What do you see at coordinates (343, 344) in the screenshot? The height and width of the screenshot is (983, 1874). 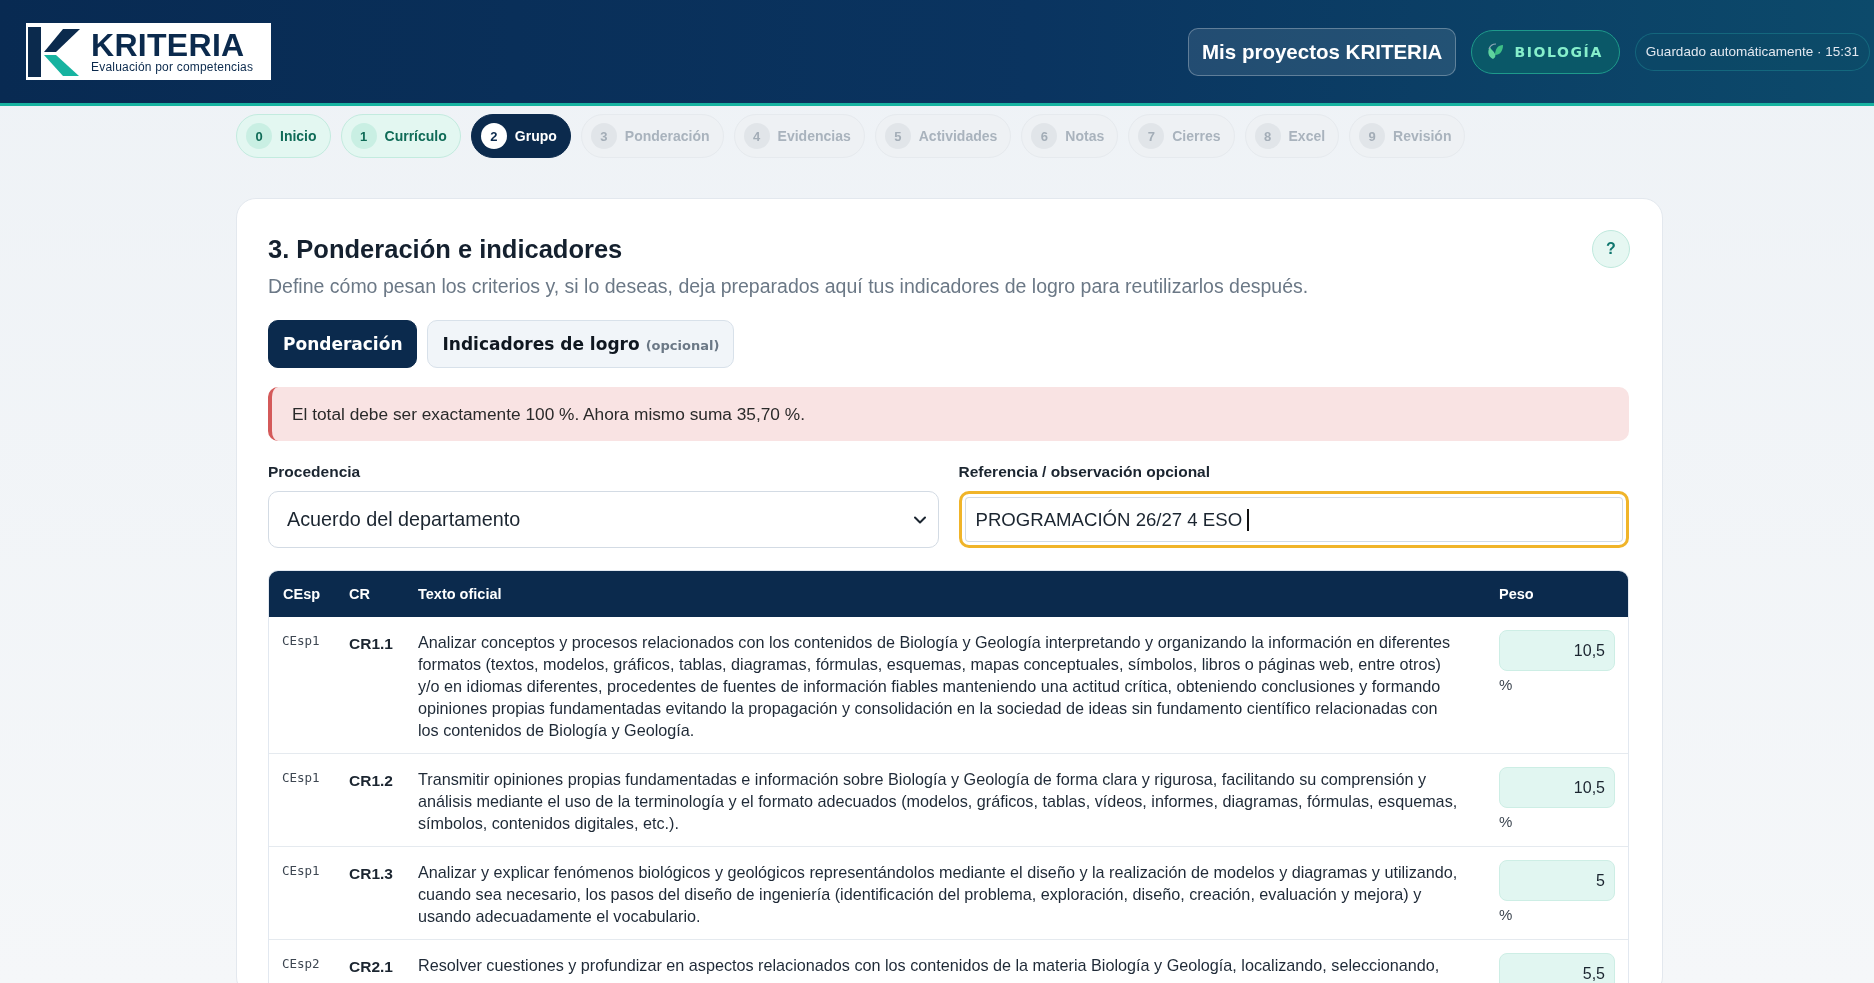 I see `tab: Ponderación` at bounding box center [343, 344].